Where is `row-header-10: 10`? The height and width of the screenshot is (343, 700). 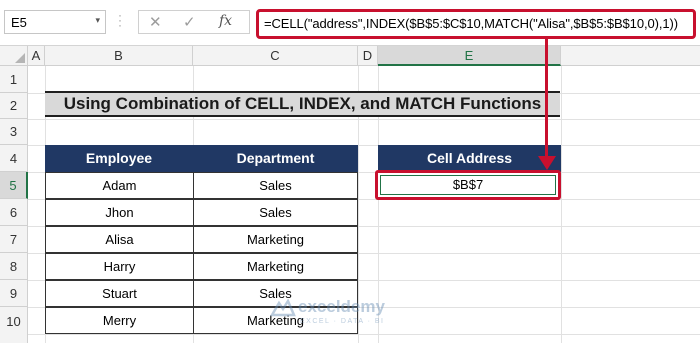 row-header-10: 10 is located at coordinates (14, 325).